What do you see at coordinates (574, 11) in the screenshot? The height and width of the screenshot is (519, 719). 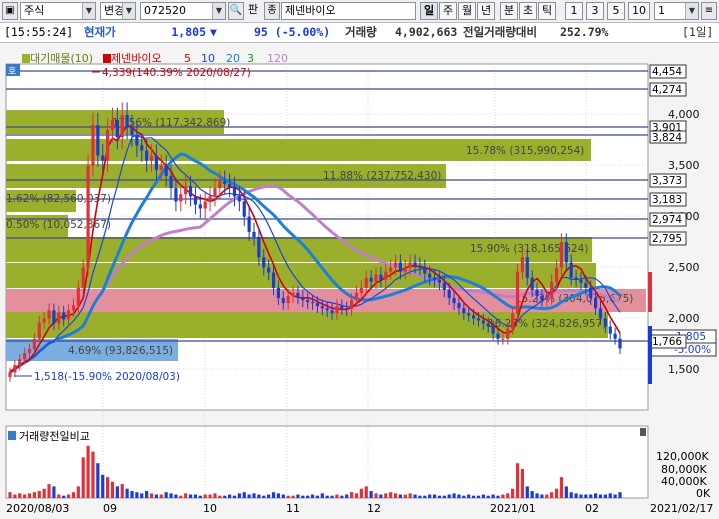 I see `number-button-0: 1` at bounding box center [574, 11].